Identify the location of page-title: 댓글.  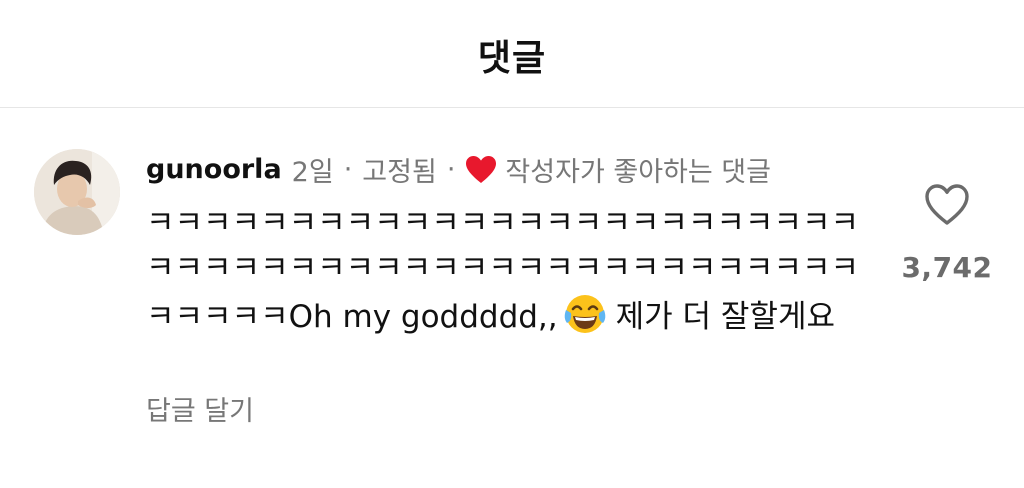
(512, 58).